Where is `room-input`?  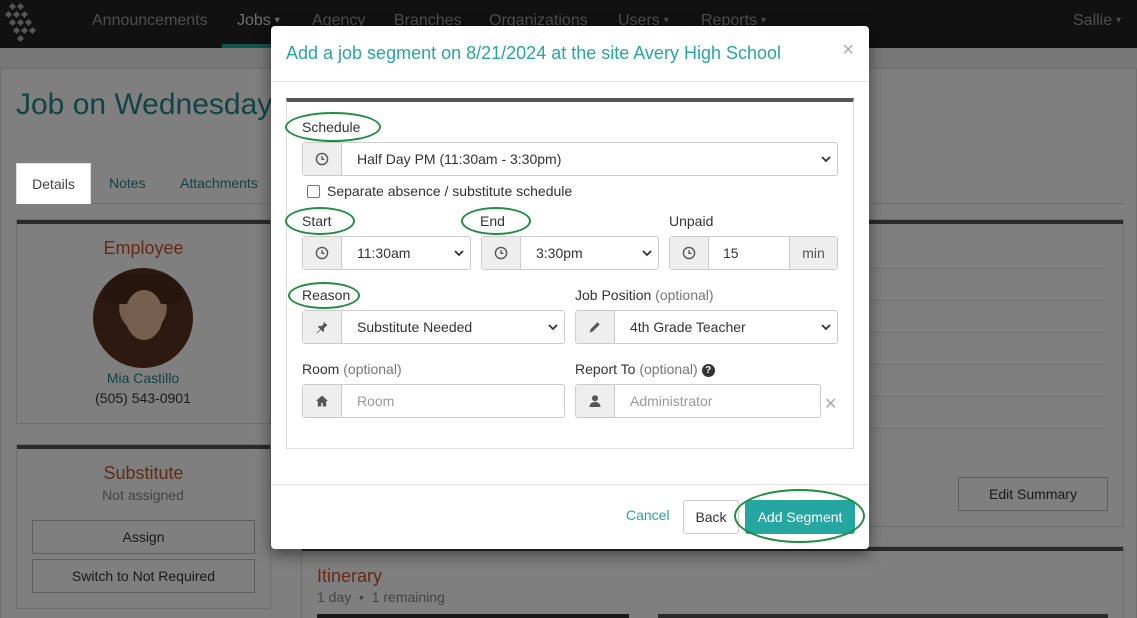
room-input is located at coordinates (460, 401).